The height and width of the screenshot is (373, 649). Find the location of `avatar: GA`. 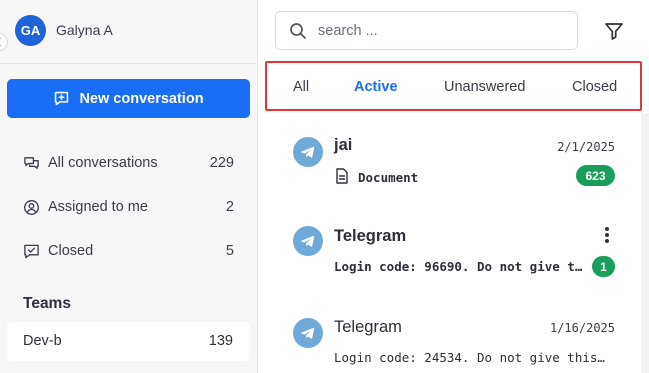

avatar: GA is located at coordinates (30, 30).